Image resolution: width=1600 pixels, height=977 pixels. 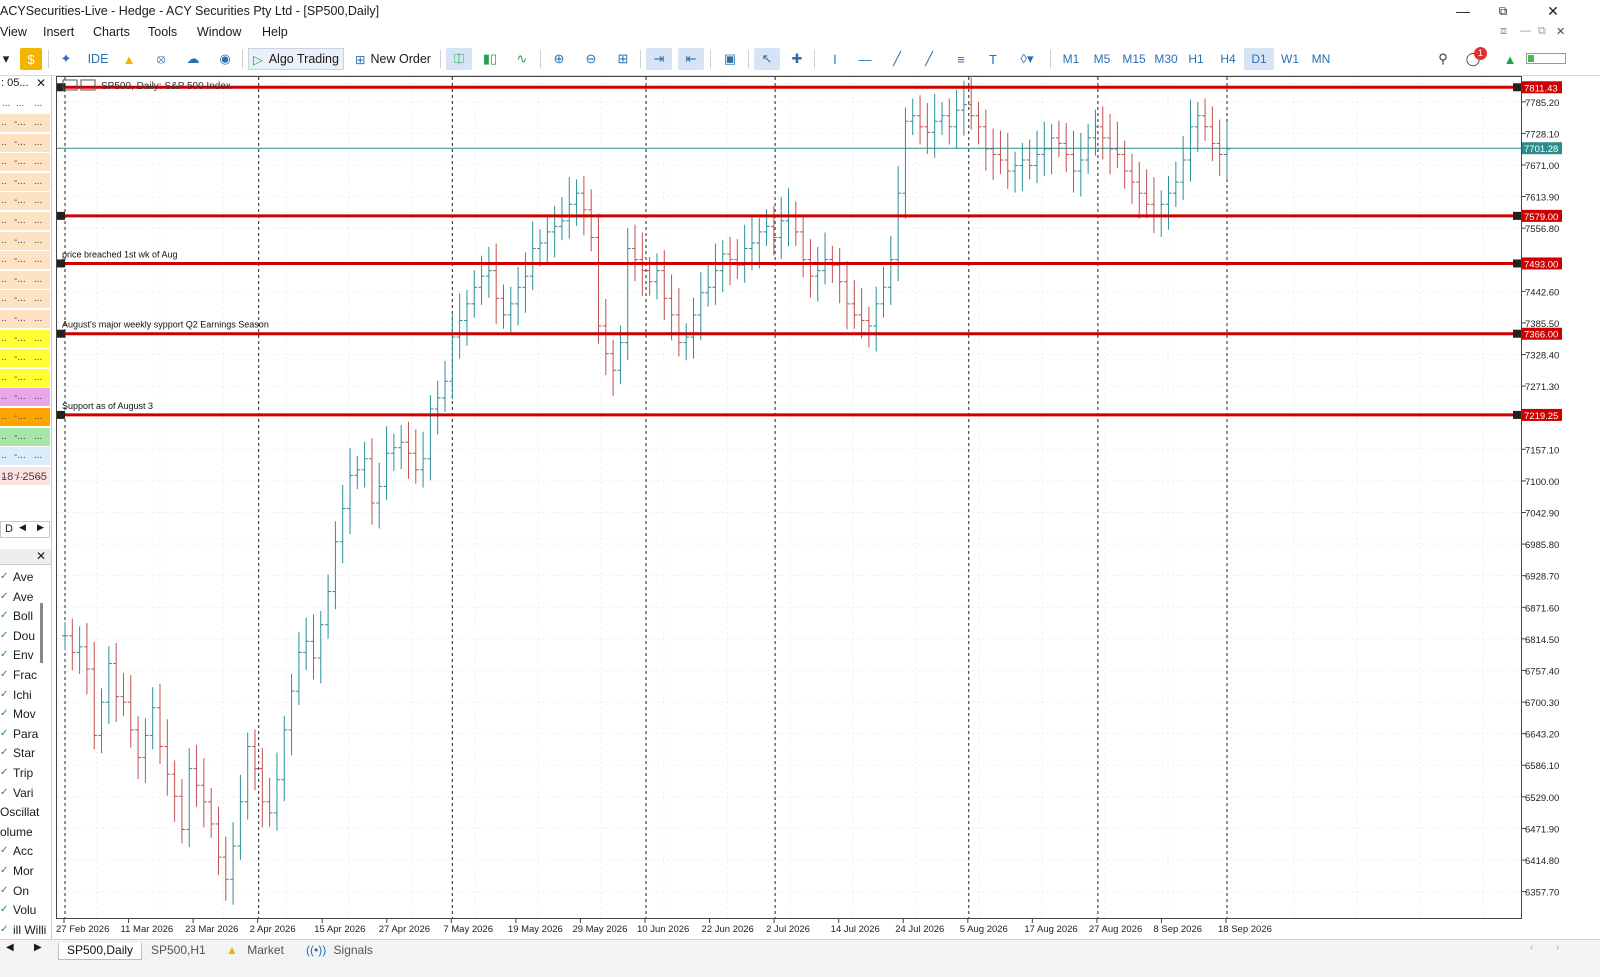 What do you see at coordinates (730, 59) in the screenshot?
I see `screenshot-camera-icon: ▣` at bounding box center [730, 59].